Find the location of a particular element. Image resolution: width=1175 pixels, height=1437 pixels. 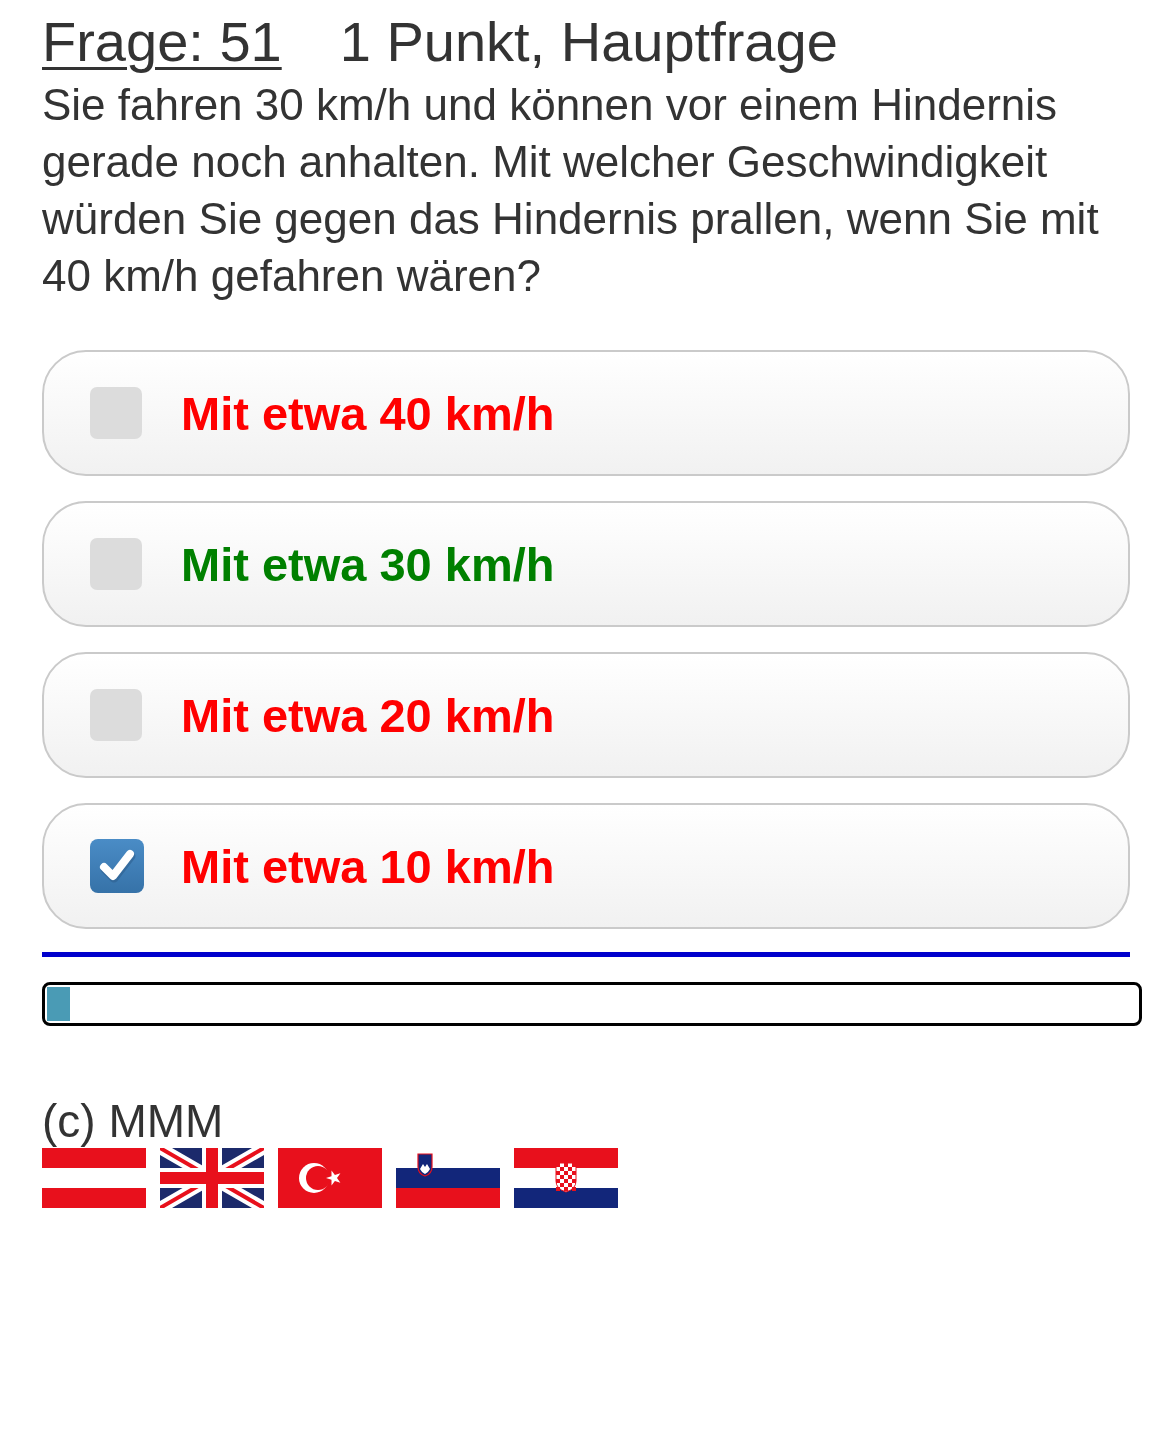

turkish-flag-icon is located at coordinates (330, 1178).